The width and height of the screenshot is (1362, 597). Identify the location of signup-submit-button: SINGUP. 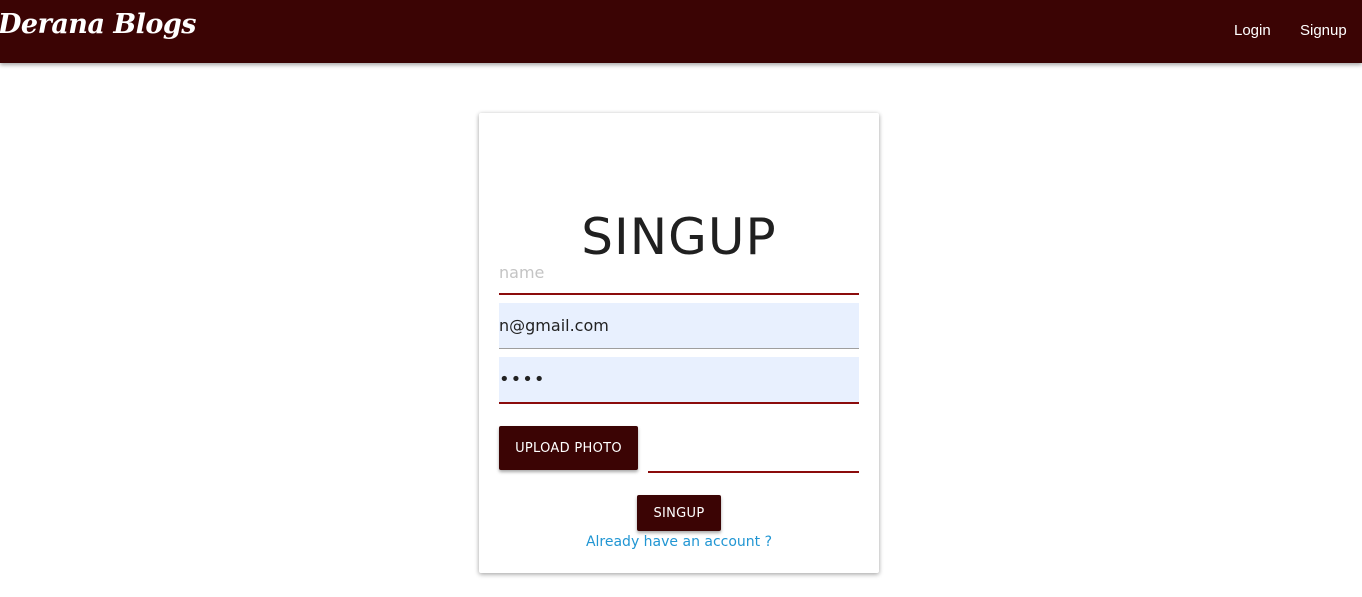
(679, 513).